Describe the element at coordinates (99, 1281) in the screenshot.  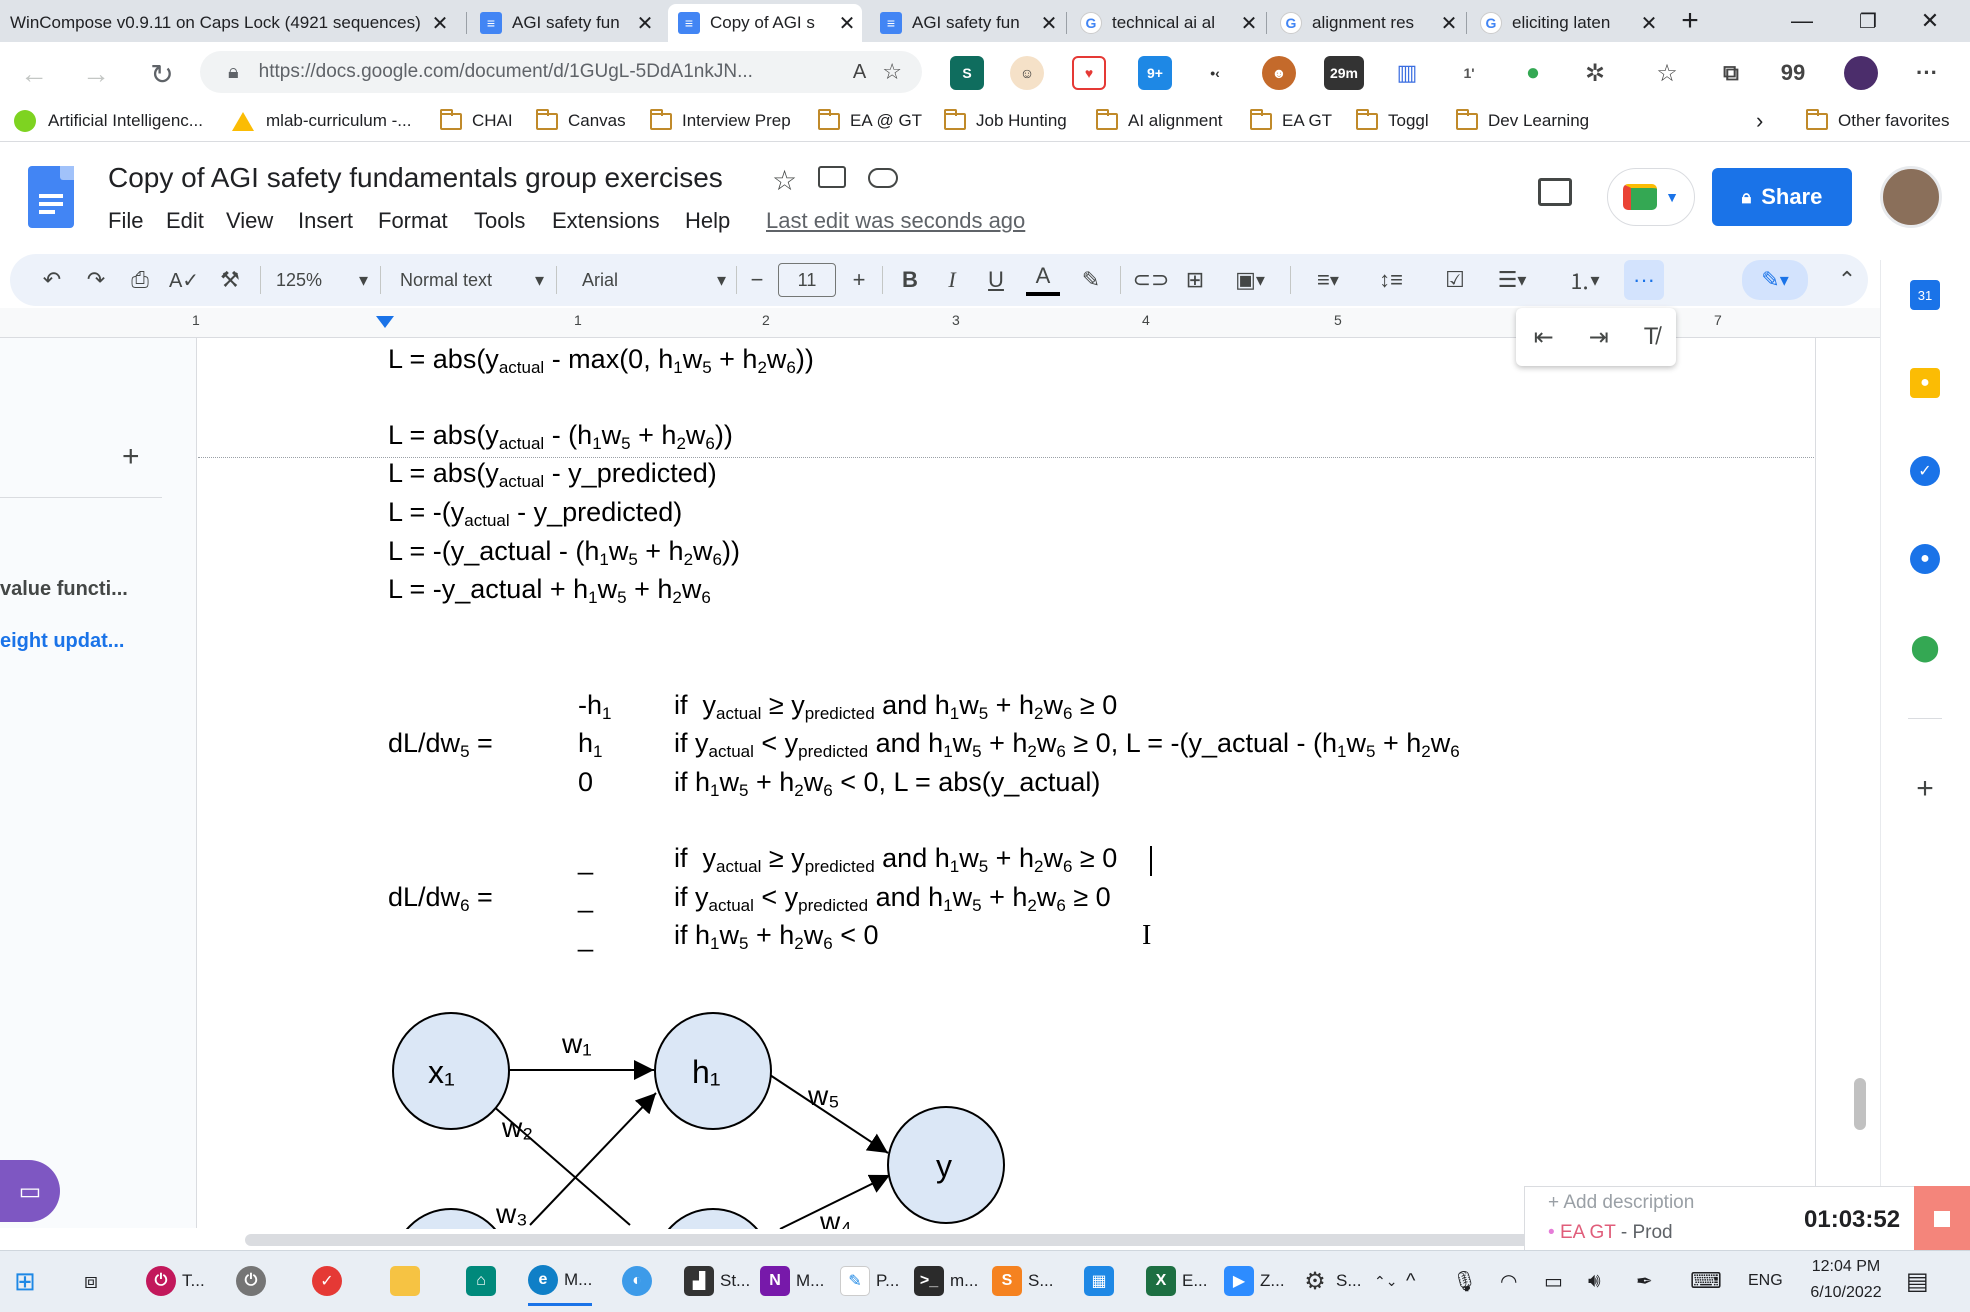
I see `task-view-icon: ⧈` at that location.